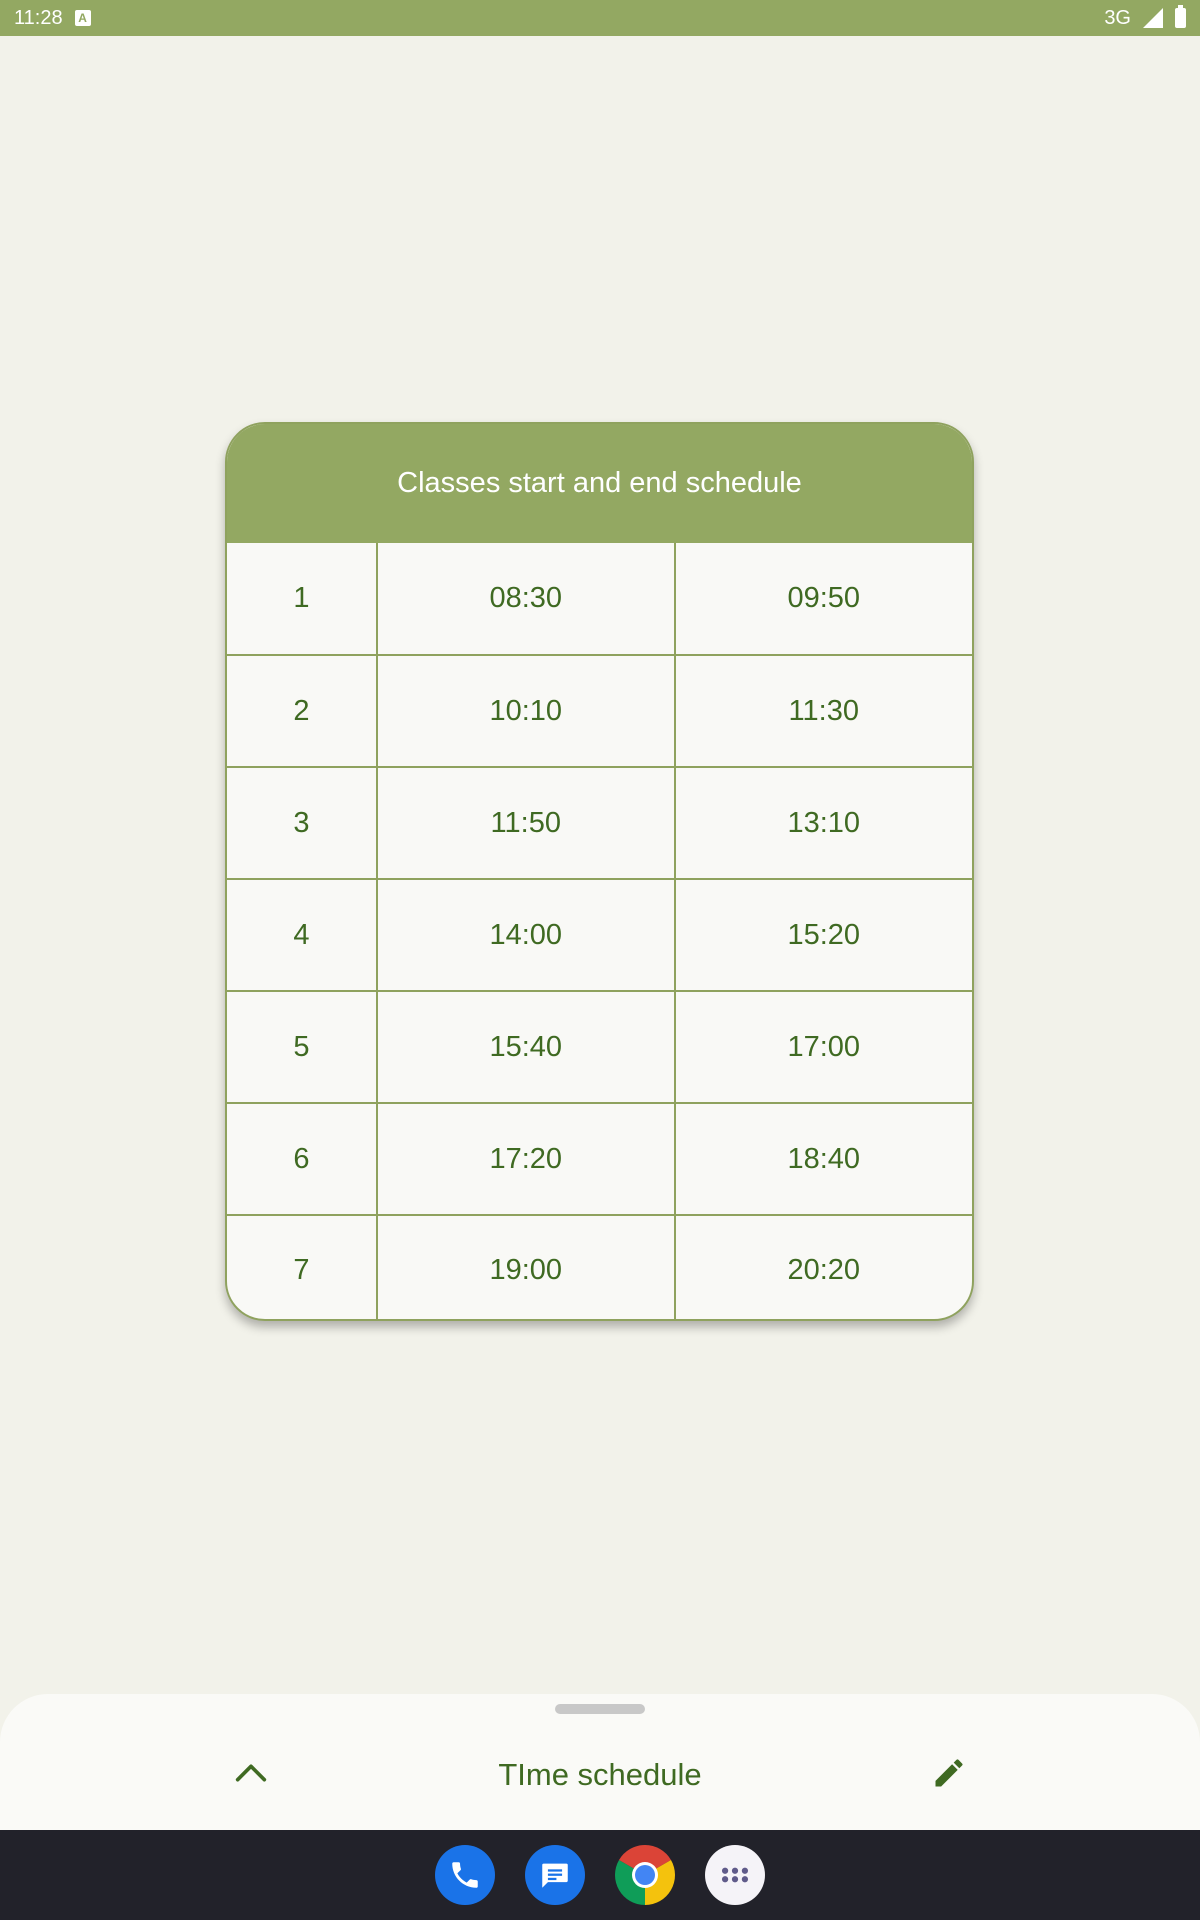 The width and height of the screenshot is (1200, 1920). I want to click on status-bar: 11:28 A 3G, so click(600, 18).